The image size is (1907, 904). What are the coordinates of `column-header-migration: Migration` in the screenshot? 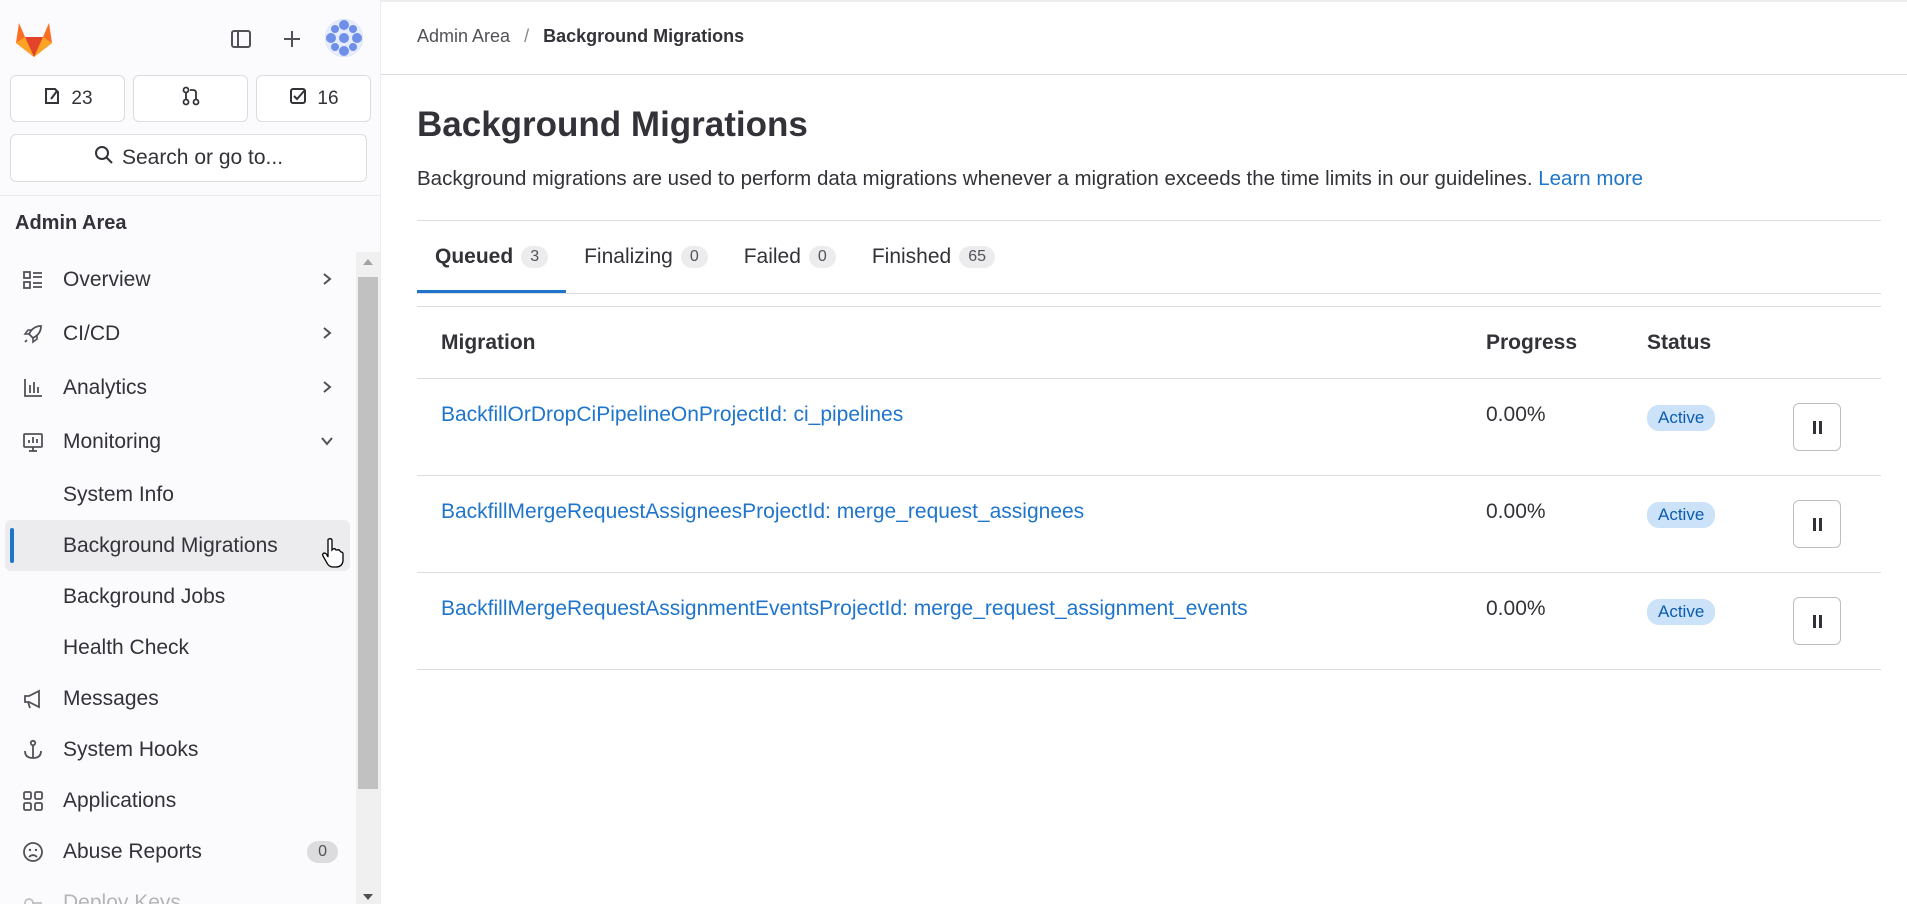 It's located at (488, 342).